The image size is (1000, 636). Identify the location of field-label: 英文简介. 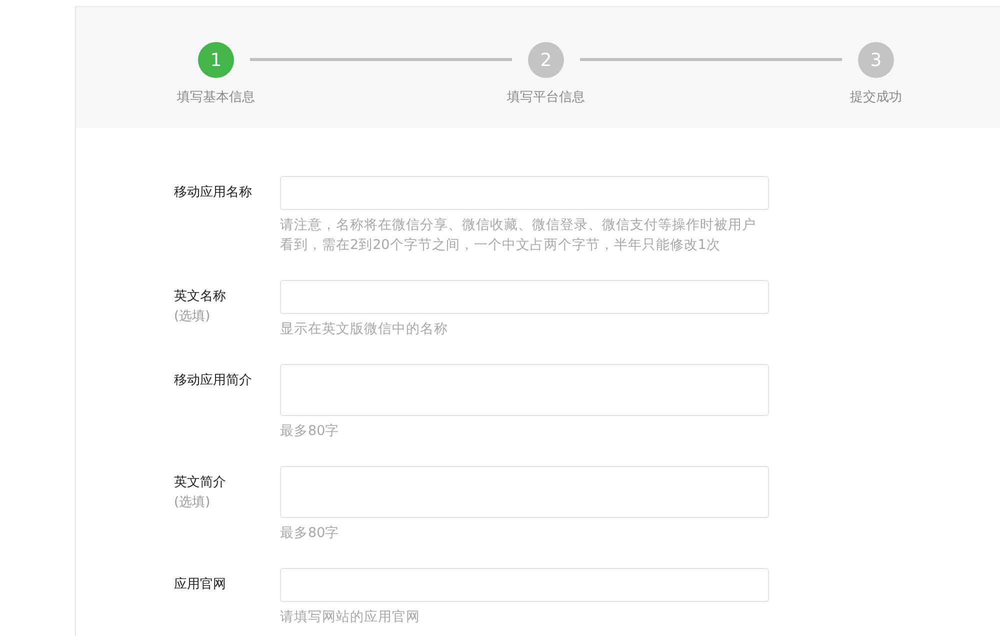
(200, 483).